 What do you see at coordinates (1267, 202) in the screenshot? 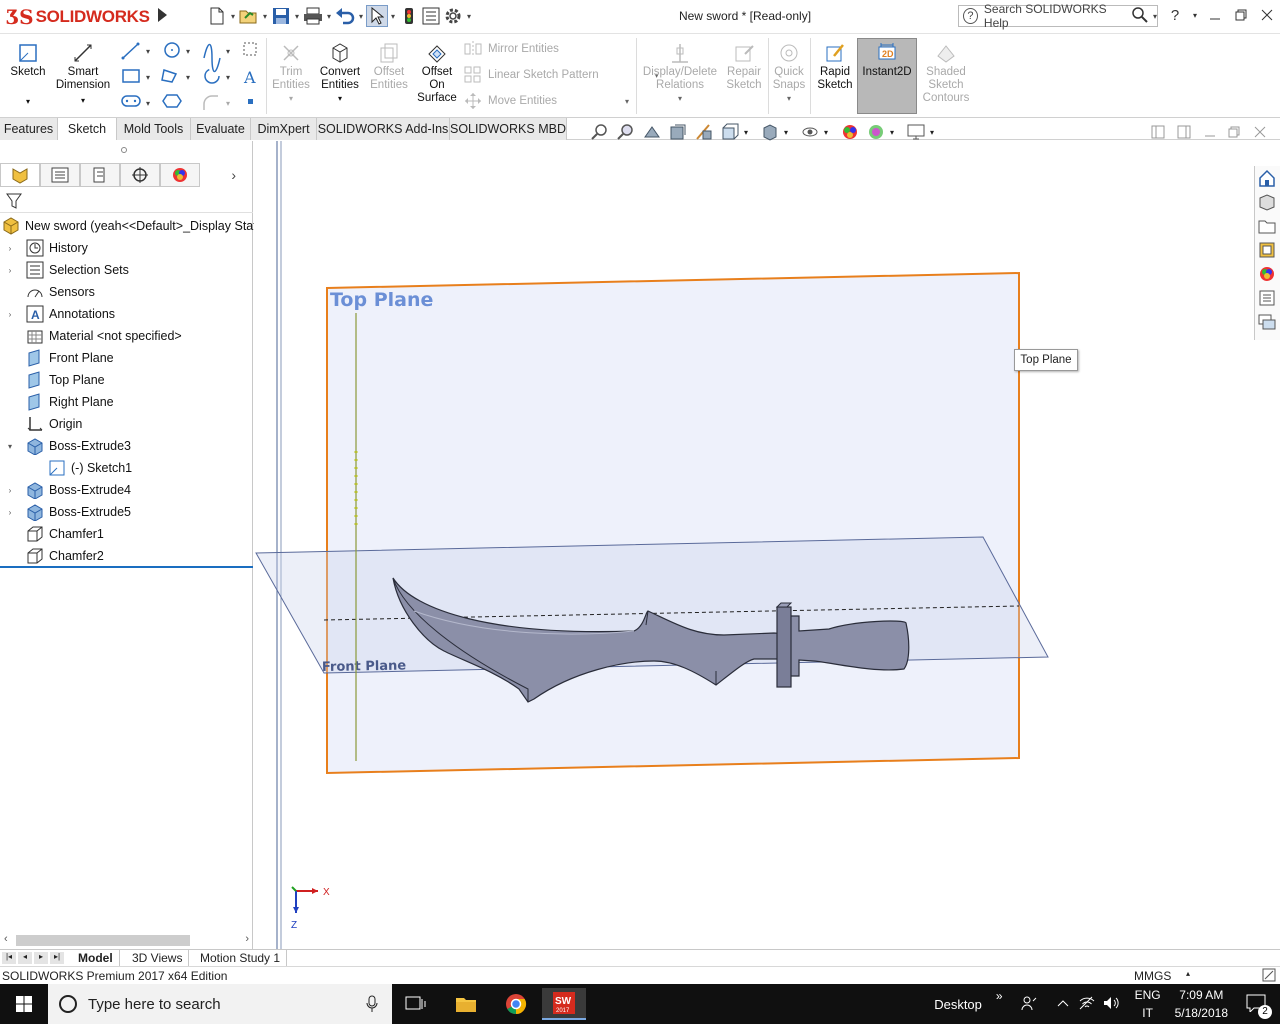
I see `design-library-icon` at bounding box center [1267, 202].